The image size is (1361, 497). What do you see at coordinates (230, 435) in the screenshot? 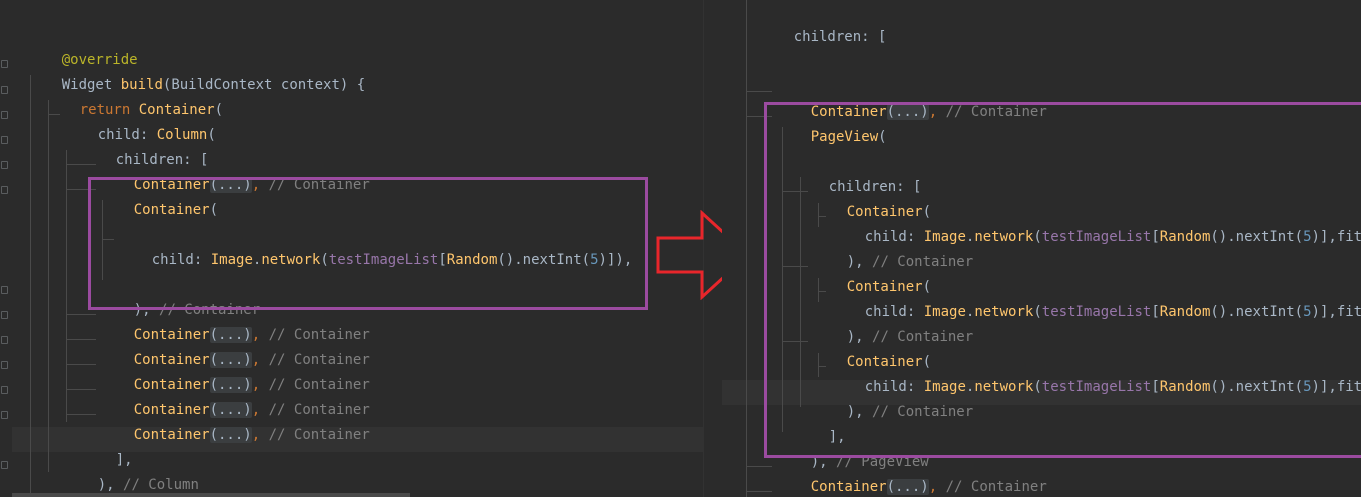
I see `folded-region: (...)` at bounding box center [230, 435].